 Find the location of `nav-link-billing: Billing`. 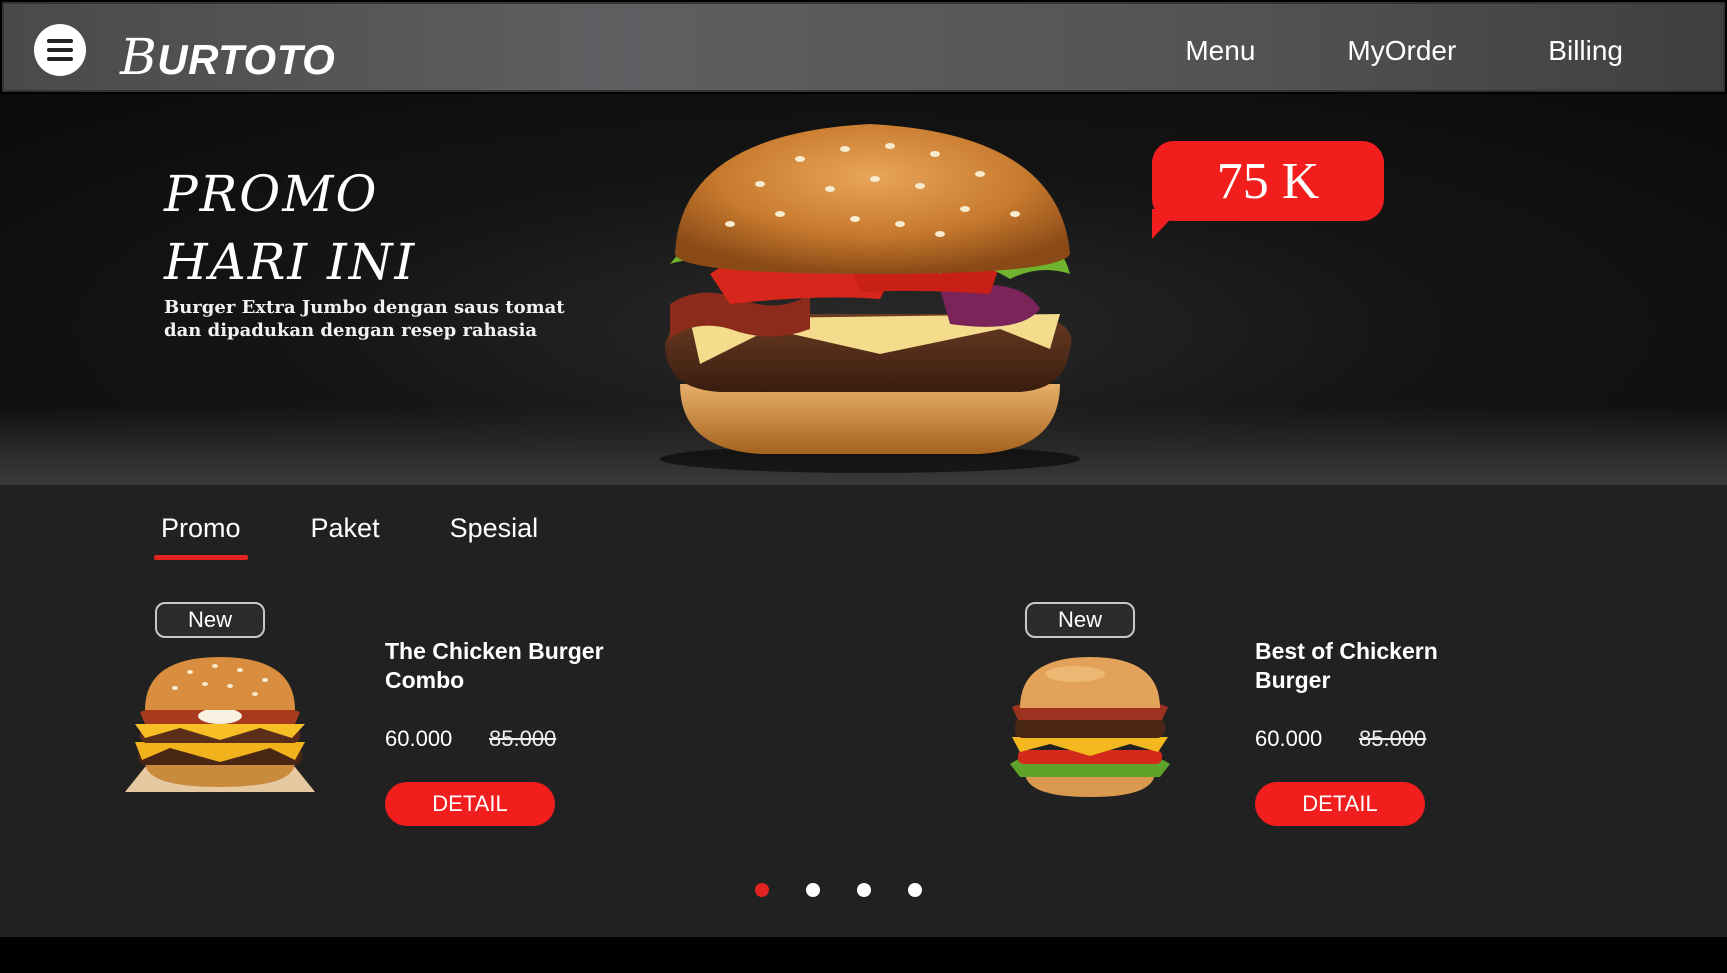

nav-link-billing: Billing is located at coordinates (1585, 51).